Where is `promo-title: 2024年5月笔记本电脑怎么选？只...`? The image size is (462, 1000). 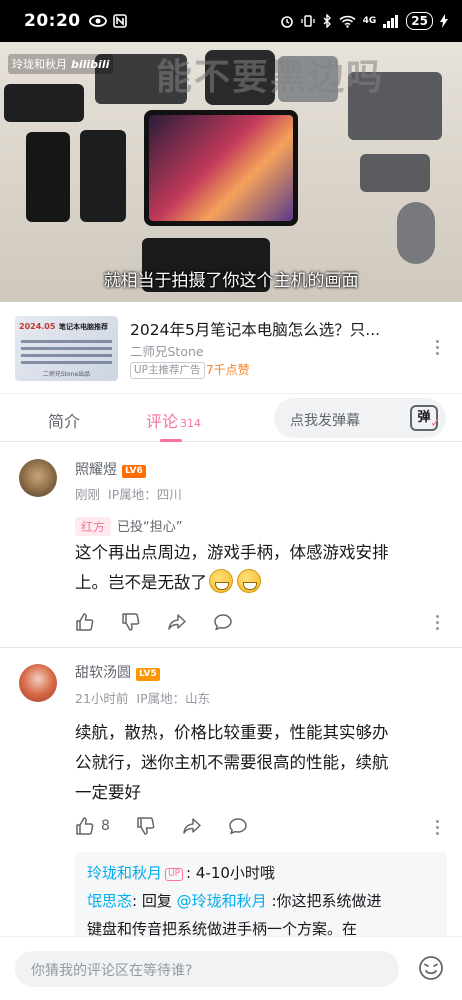 promo-title: 2024年5月笔记本电脑怎么选？只... is located at coordinates (270, 329).